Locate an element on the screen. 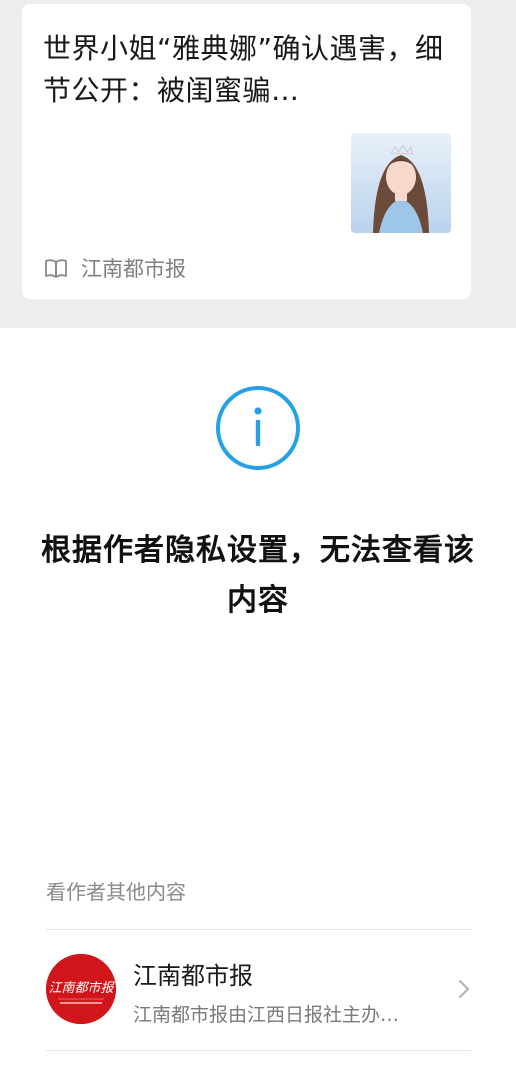  author-name: 江南都市报 is located at coordinates (193, 973).